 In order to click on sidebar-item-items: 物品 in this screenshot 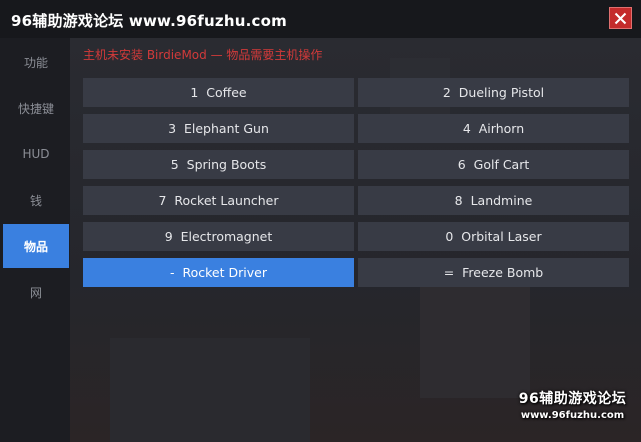, I will do `click(36, 246)`.